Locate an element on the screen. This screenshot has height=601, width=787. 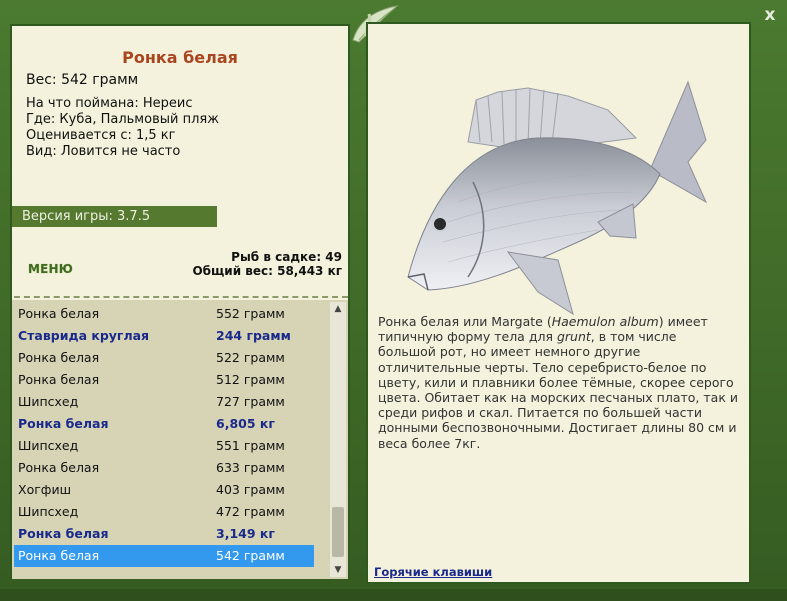
fish-title: Ронка белая is located at coordinates (180, 57).